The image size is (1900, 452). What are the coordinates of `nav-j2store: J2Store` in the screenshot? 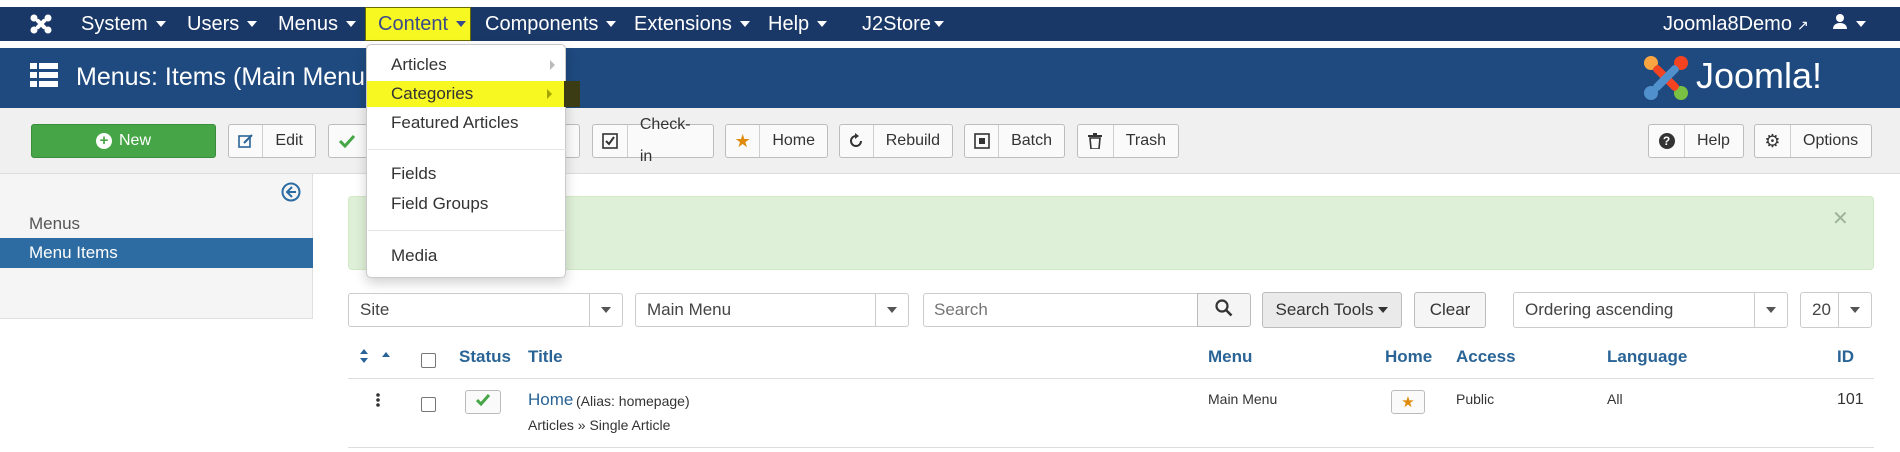 It's located at (903, 24).